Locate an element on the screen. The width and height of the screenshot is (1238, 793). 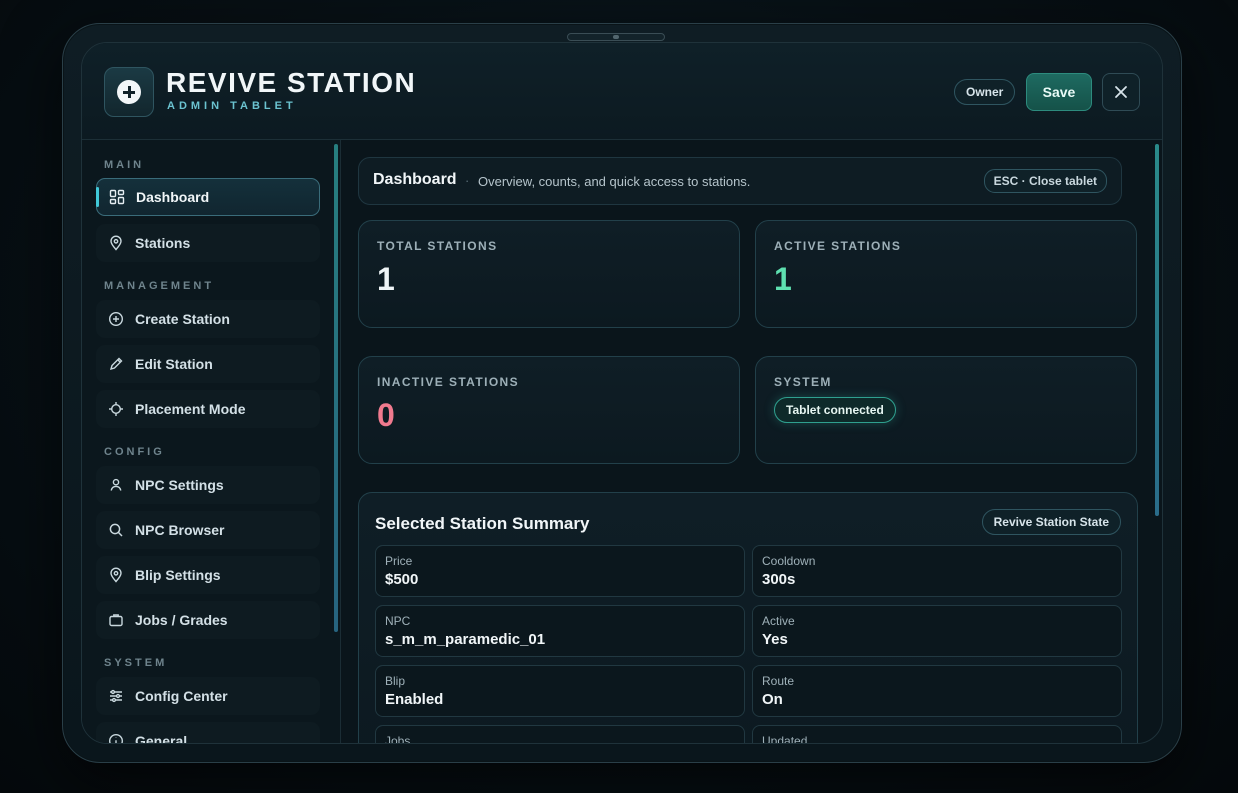
sidebar-item-edit-station: Edit Station is located at coordinates (208, 364).